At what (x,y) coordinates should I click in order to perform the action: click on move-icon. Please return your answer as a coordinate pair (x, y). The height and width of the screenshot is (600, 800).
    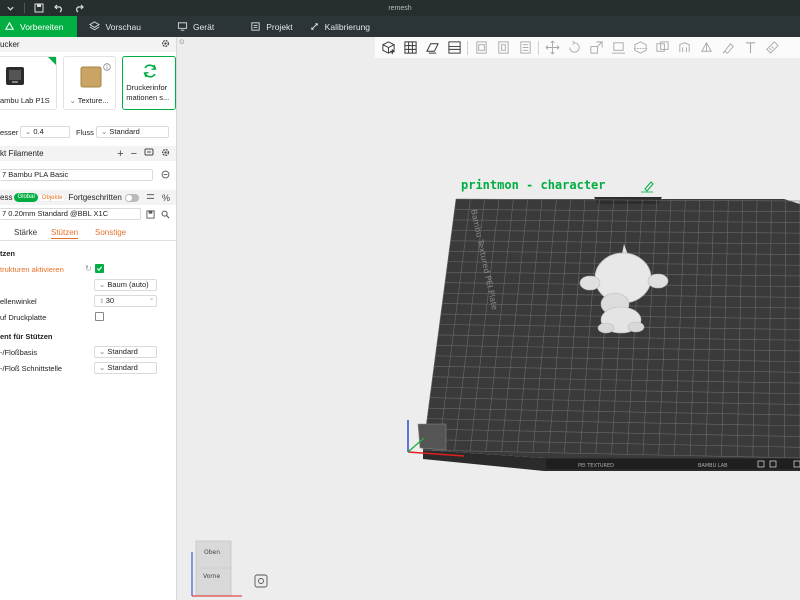
    Looking at the image, I should click on (552, 48).